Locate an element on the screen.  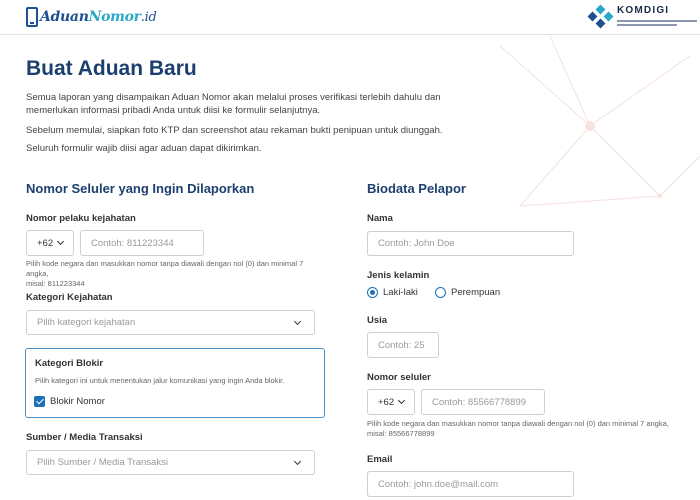
perpetrator-country-code-select: +62 is located at coordinates (50, 243).